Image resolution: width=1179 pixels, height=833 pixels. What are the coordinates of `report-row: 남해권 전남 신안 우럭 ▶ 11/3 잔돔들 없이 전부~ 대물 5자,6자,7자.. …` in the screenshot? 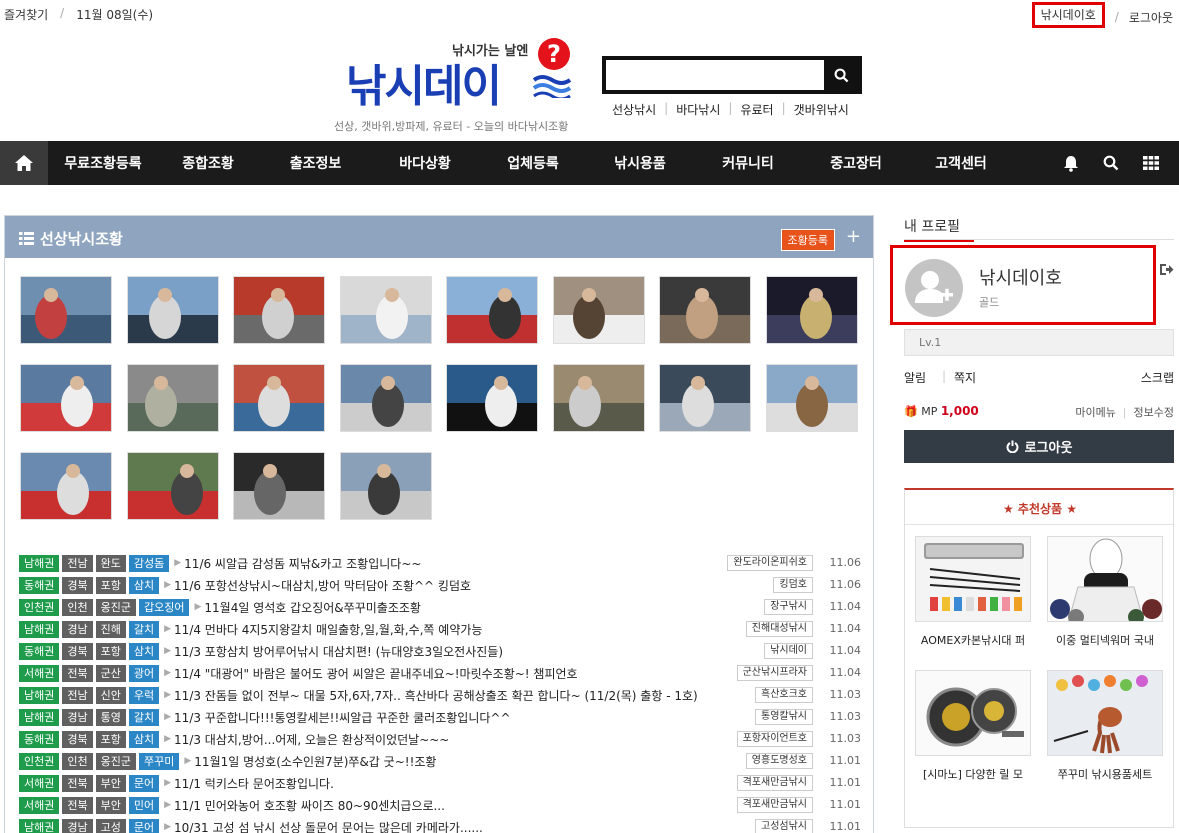 It's located at (440, 695).